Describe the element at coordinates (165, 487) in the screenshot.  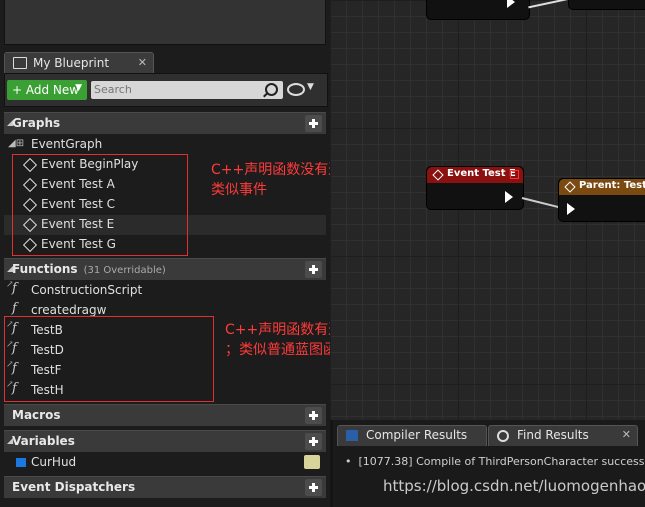
I see `section-event-dispatchers: Event Dispatchers` at that location.